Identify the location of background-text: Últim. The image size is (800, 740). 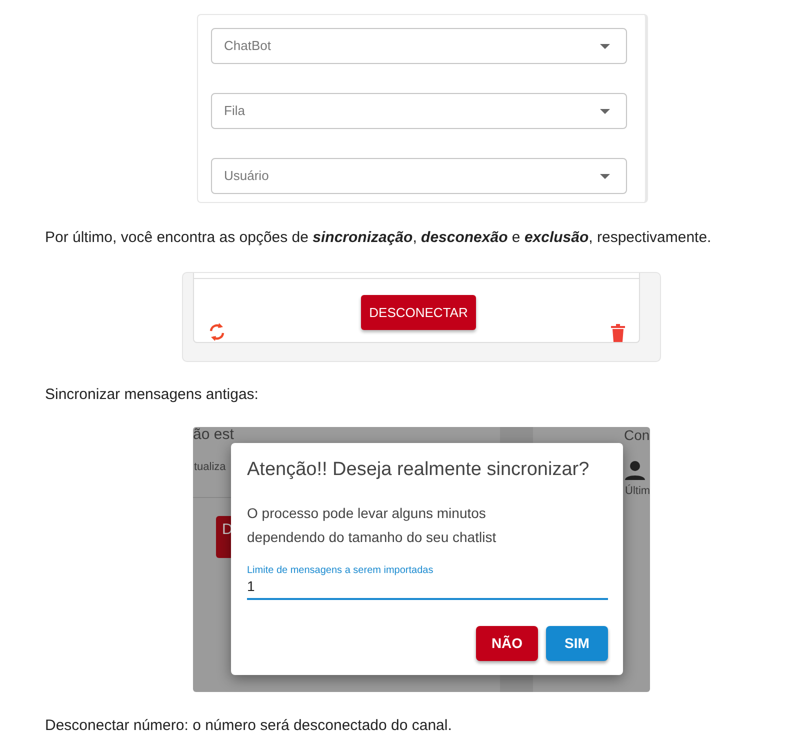
(637, 491).